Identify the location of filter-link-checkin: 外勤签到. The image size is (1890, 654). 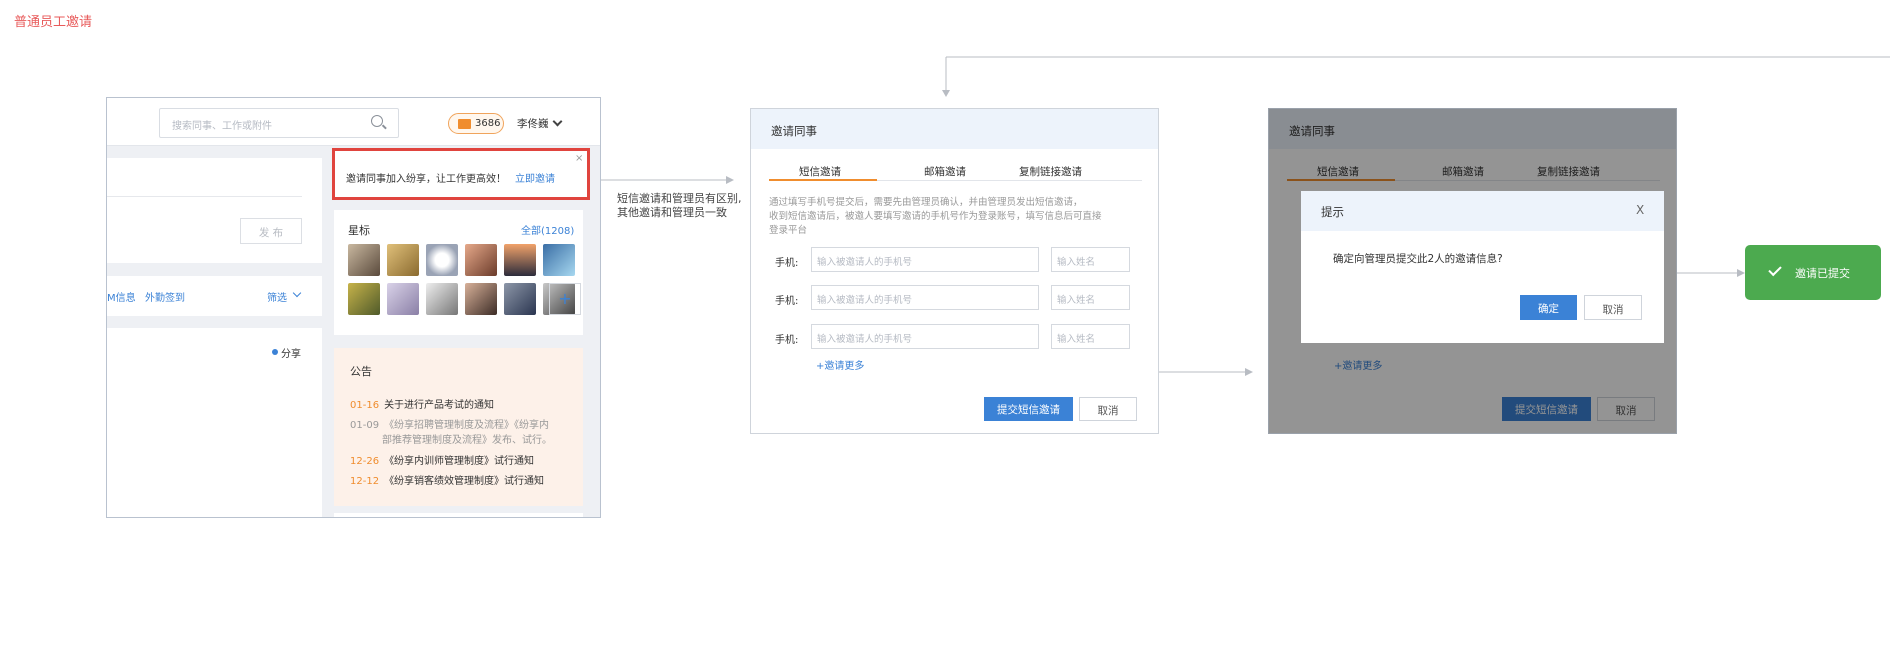
(165, 296).